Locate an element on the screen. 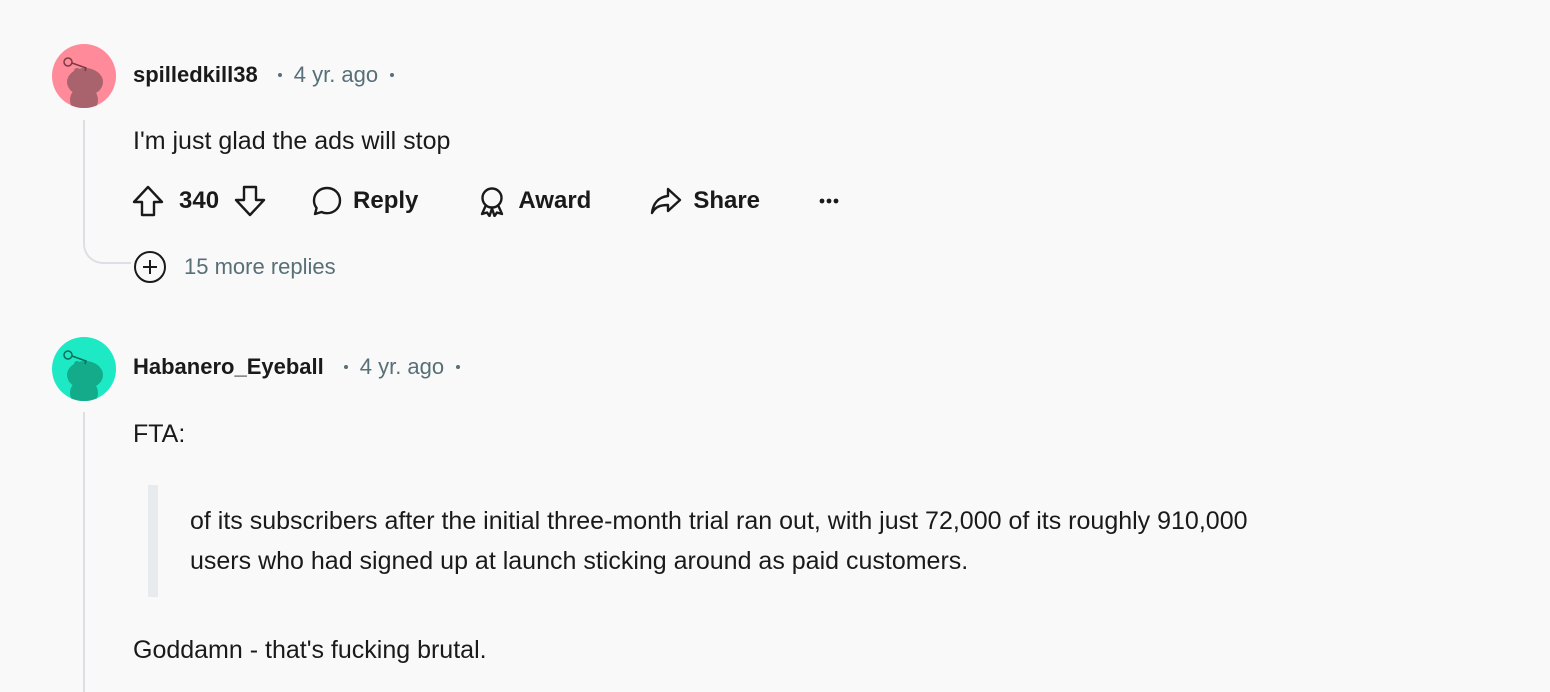 This screenshot has height=692, width=1550. reply-button: Reply is located at coordinates (364, 201).